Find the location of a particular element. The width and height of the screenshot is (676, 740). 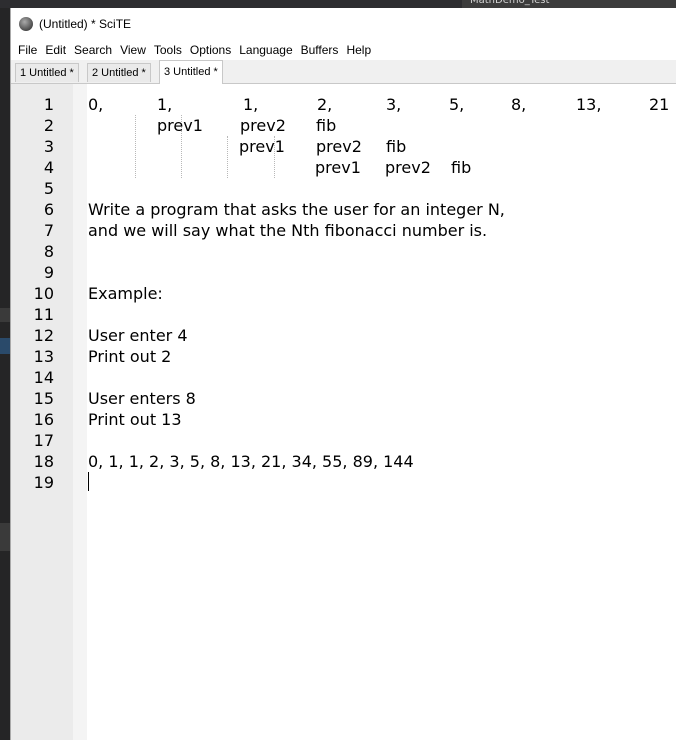

line-number: 17 is located at coordinates (43, 440).